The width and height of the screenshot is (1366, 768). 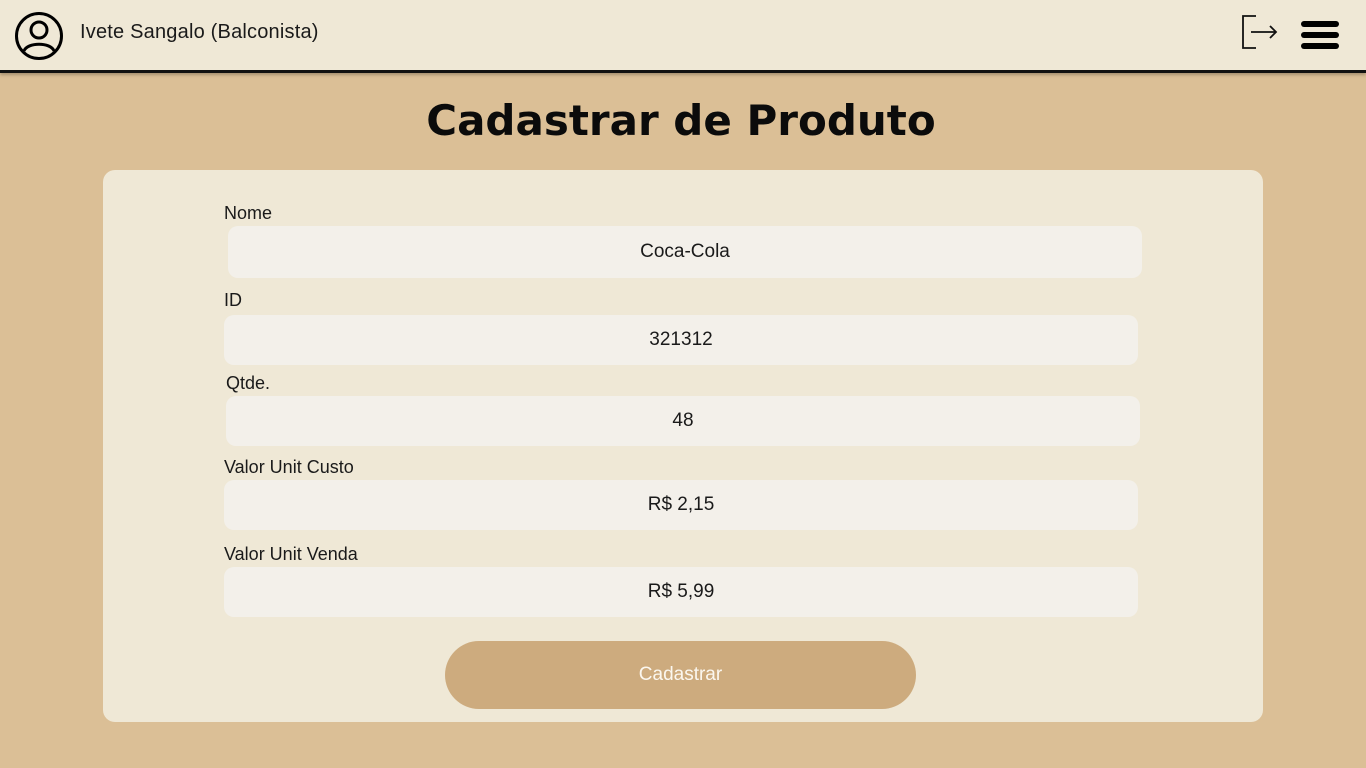 What do you see at coordinates (681, 505) in the screenshot?
I see `unit-cost-field` at bounding box center [681, 505].